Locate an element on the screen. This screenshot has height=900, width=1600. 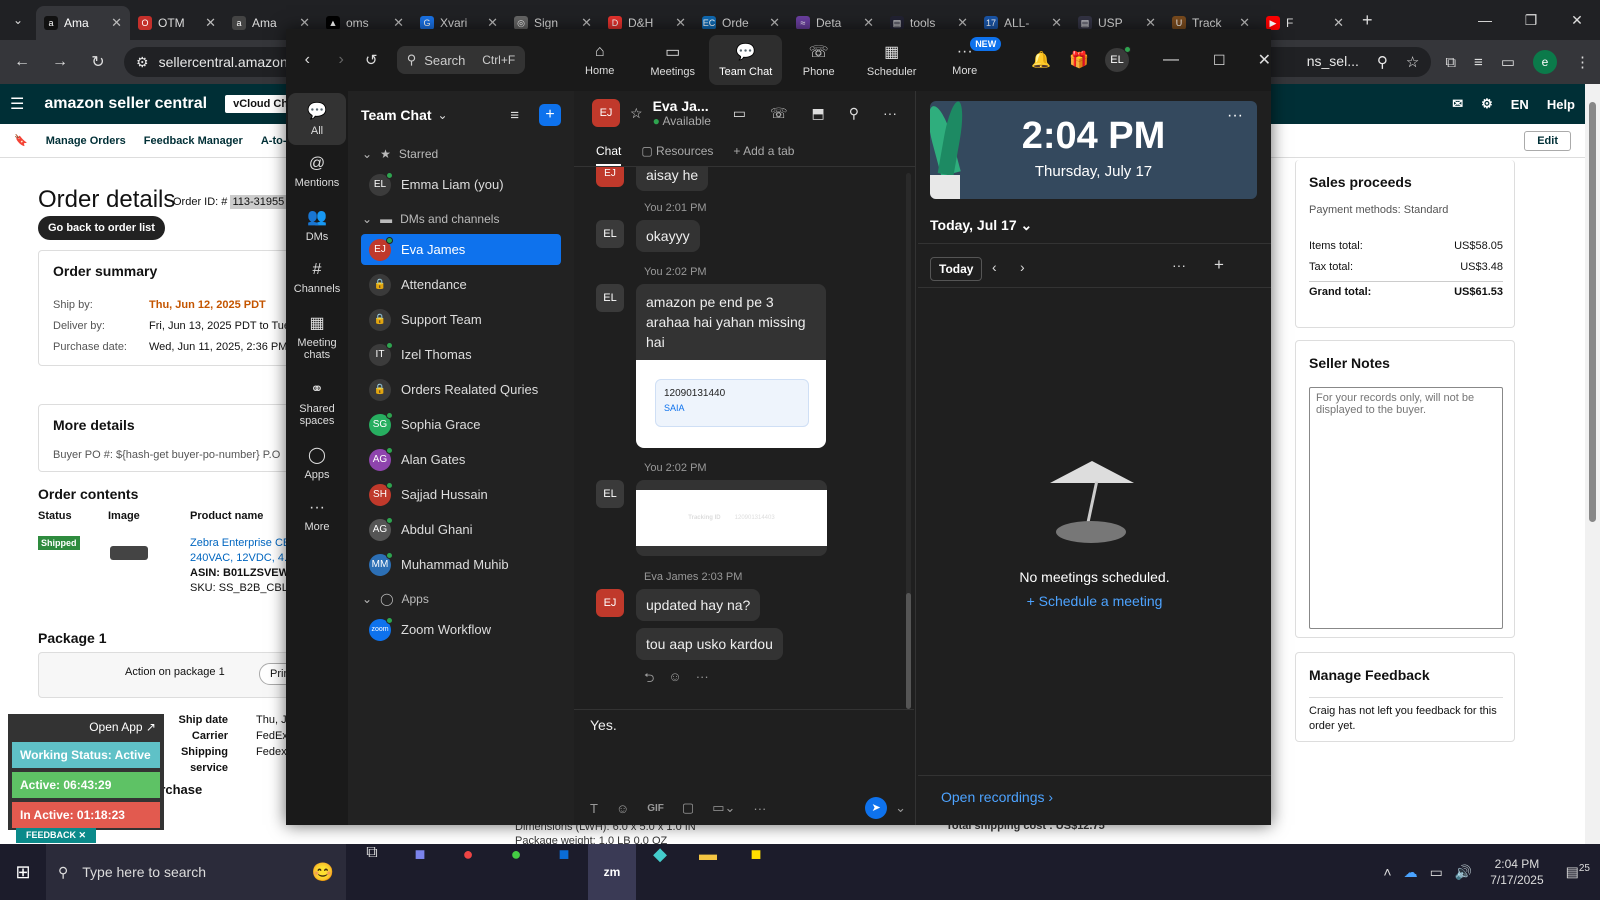
help-link: Help is located at coordinates (1561, 104).